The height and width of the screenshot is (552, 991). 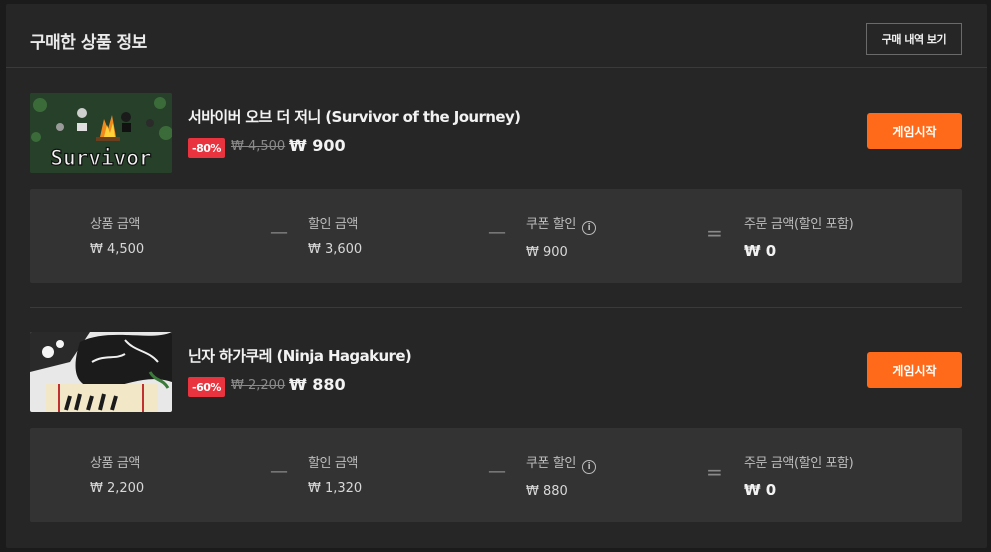 I want to click on summary-discount-amount: 할인 금액 ₩ 1,320, so click(x=335, y=474).